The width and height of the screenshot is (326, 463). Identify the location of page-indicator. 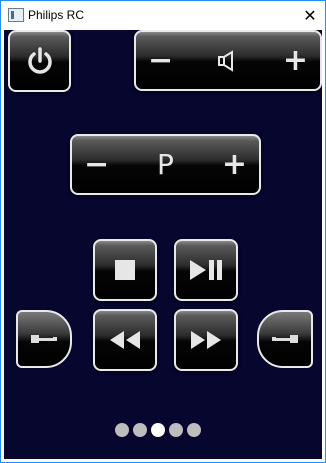
(158, 430).